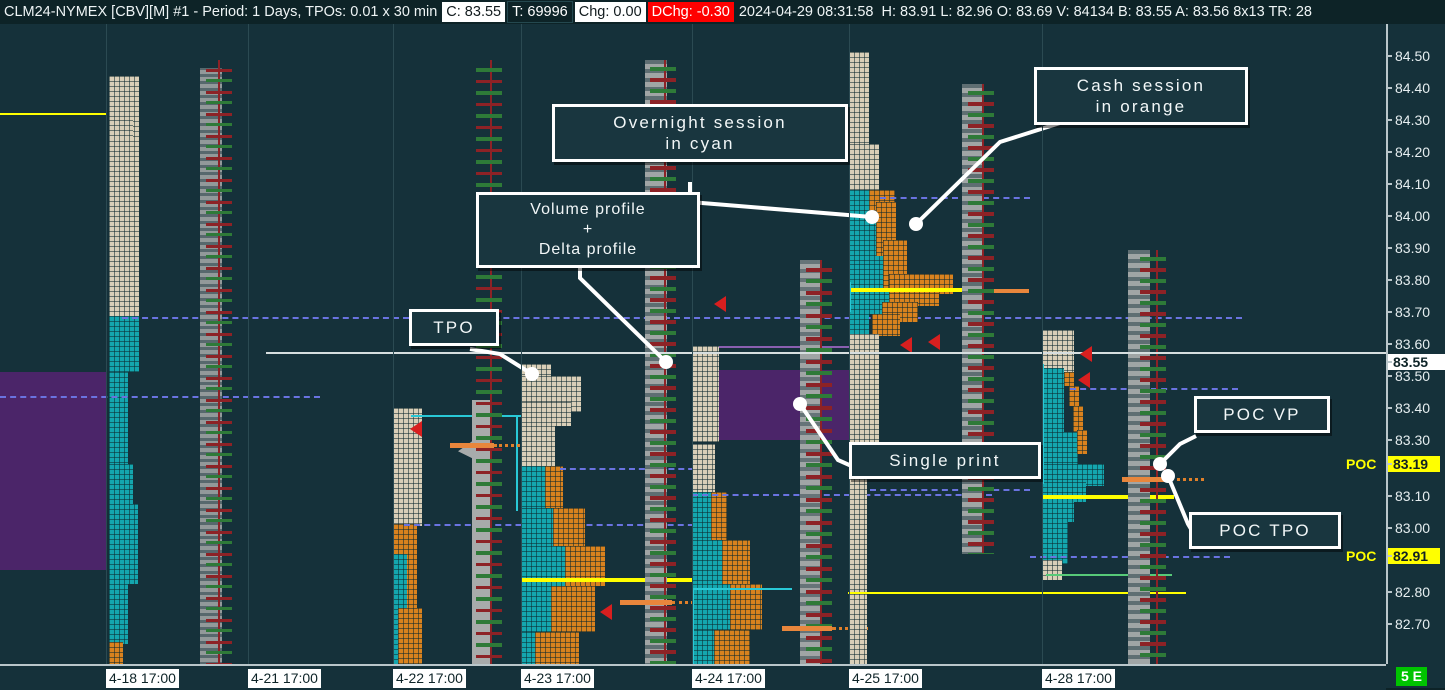  Describe the element at coordinates (540, 12) in the screenshot. I see `status-trades: T: 69996` at that location.